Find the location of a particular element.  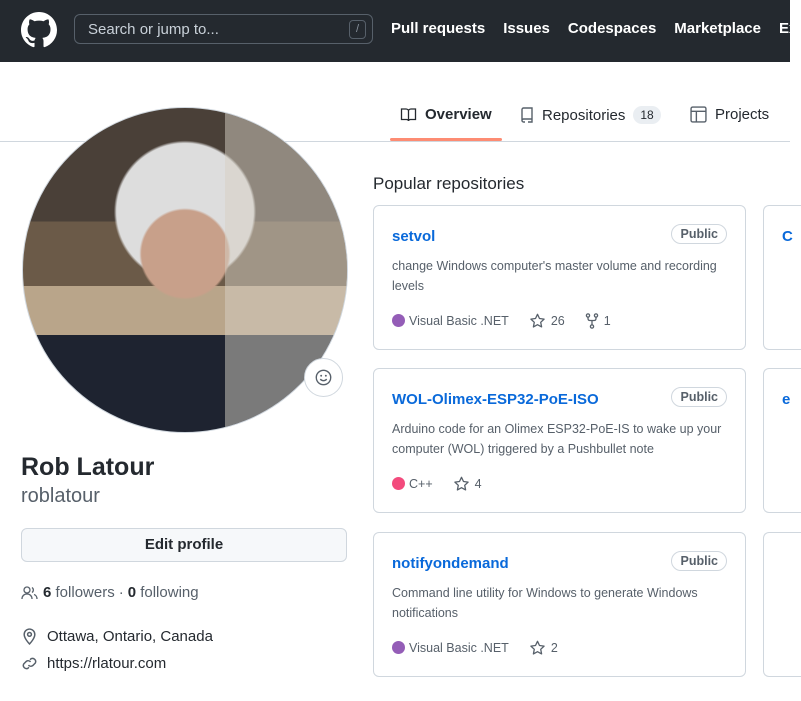

stars-count: 4 is located at coordinates (478, 484).